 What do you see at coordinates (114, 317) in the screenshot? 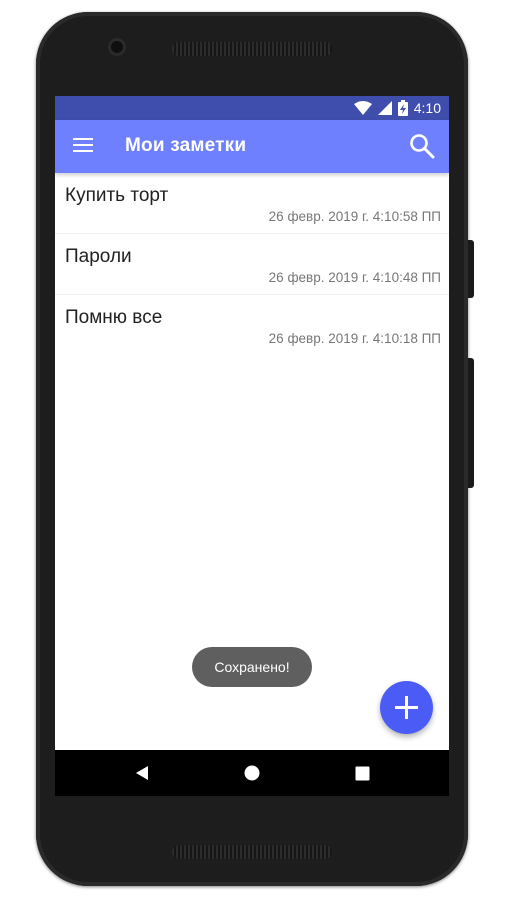
I see `note-title: Помню все` at bounding box center [114, 317].